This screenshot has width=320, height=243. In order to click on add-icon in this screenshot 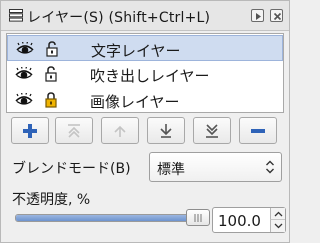, I will do `click(30, 131)`.